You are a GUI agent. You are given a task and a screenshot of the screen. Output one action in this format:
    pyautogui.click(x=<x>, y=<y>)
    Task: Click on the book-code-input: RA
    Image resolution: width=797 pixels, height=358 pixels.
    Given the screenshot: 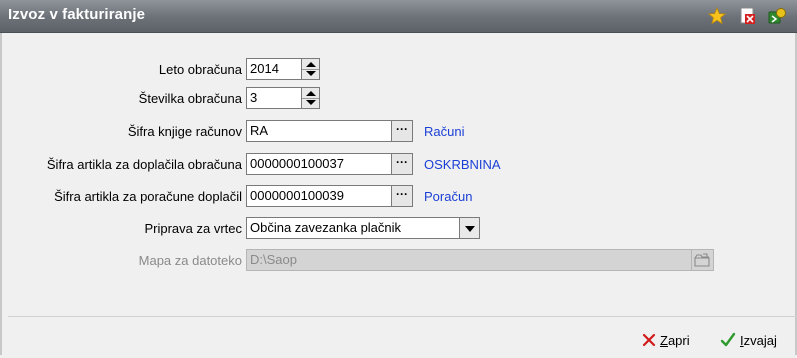 What is the action you would take?
    pyautogui.click(x=319, y=131)
    